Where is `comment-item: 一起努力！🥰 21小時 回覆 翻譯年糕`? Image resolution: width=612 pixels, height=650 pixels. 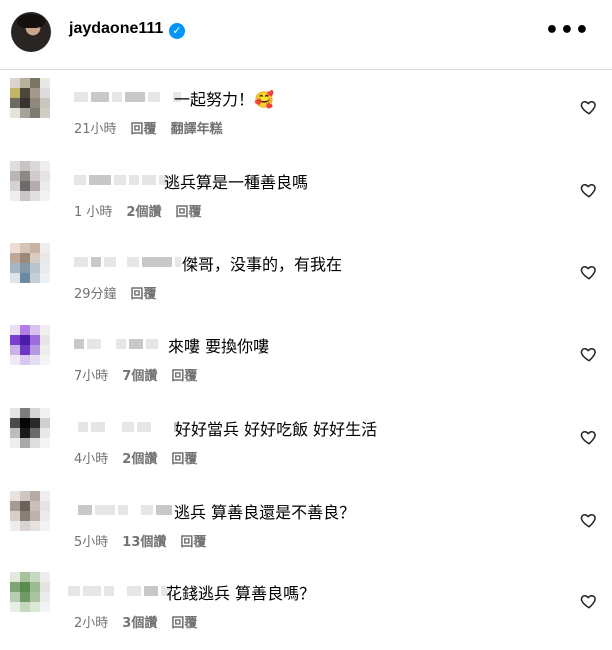 comment-item: 一起努力！🥰 21小時 回覆 翻譯年糕 is located at coordinates (306, 115).